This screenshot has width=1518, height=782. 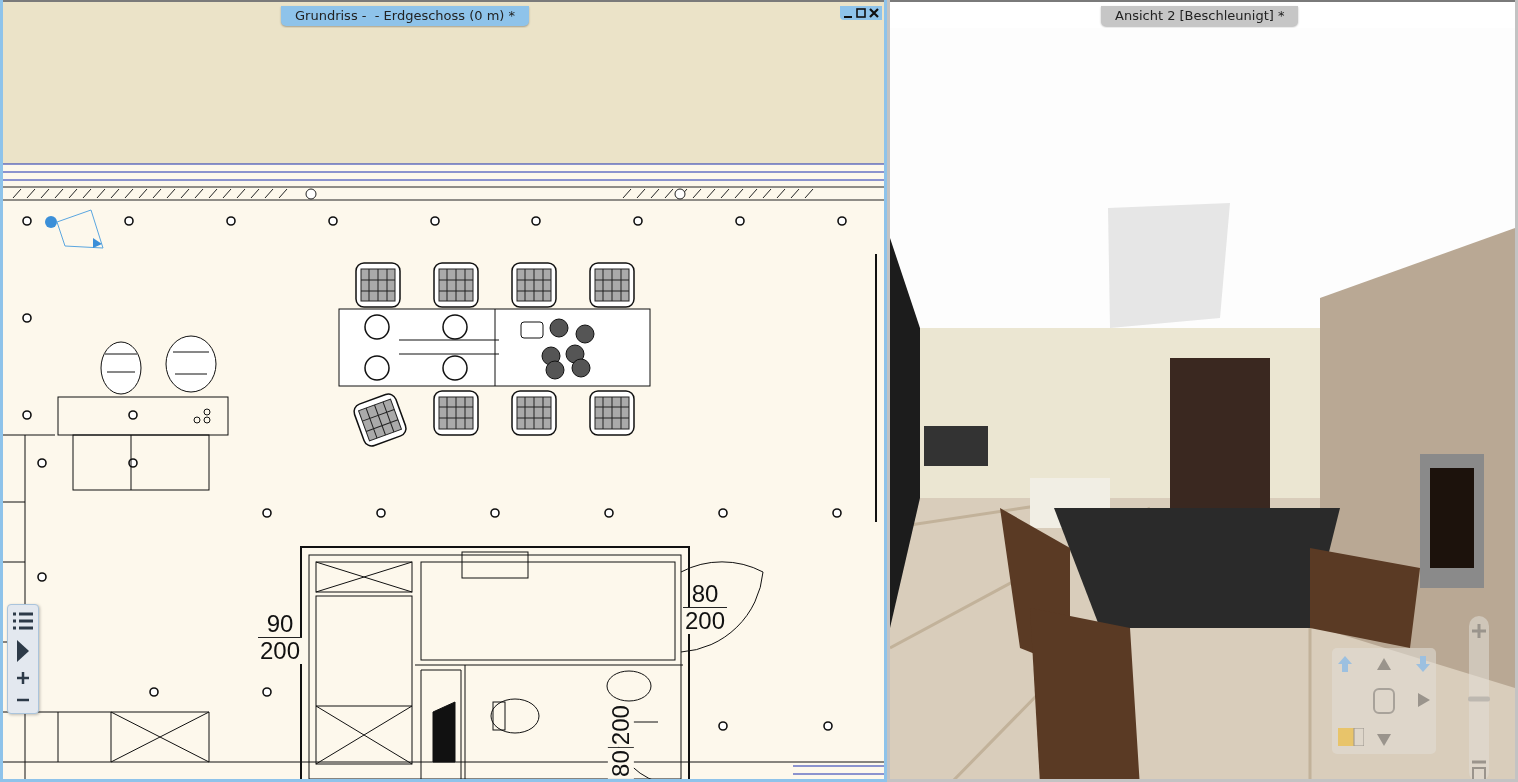 I want to click on window-tab: Ansicht 2 [Beschleunigt] *, so click(x=1200, y=16).